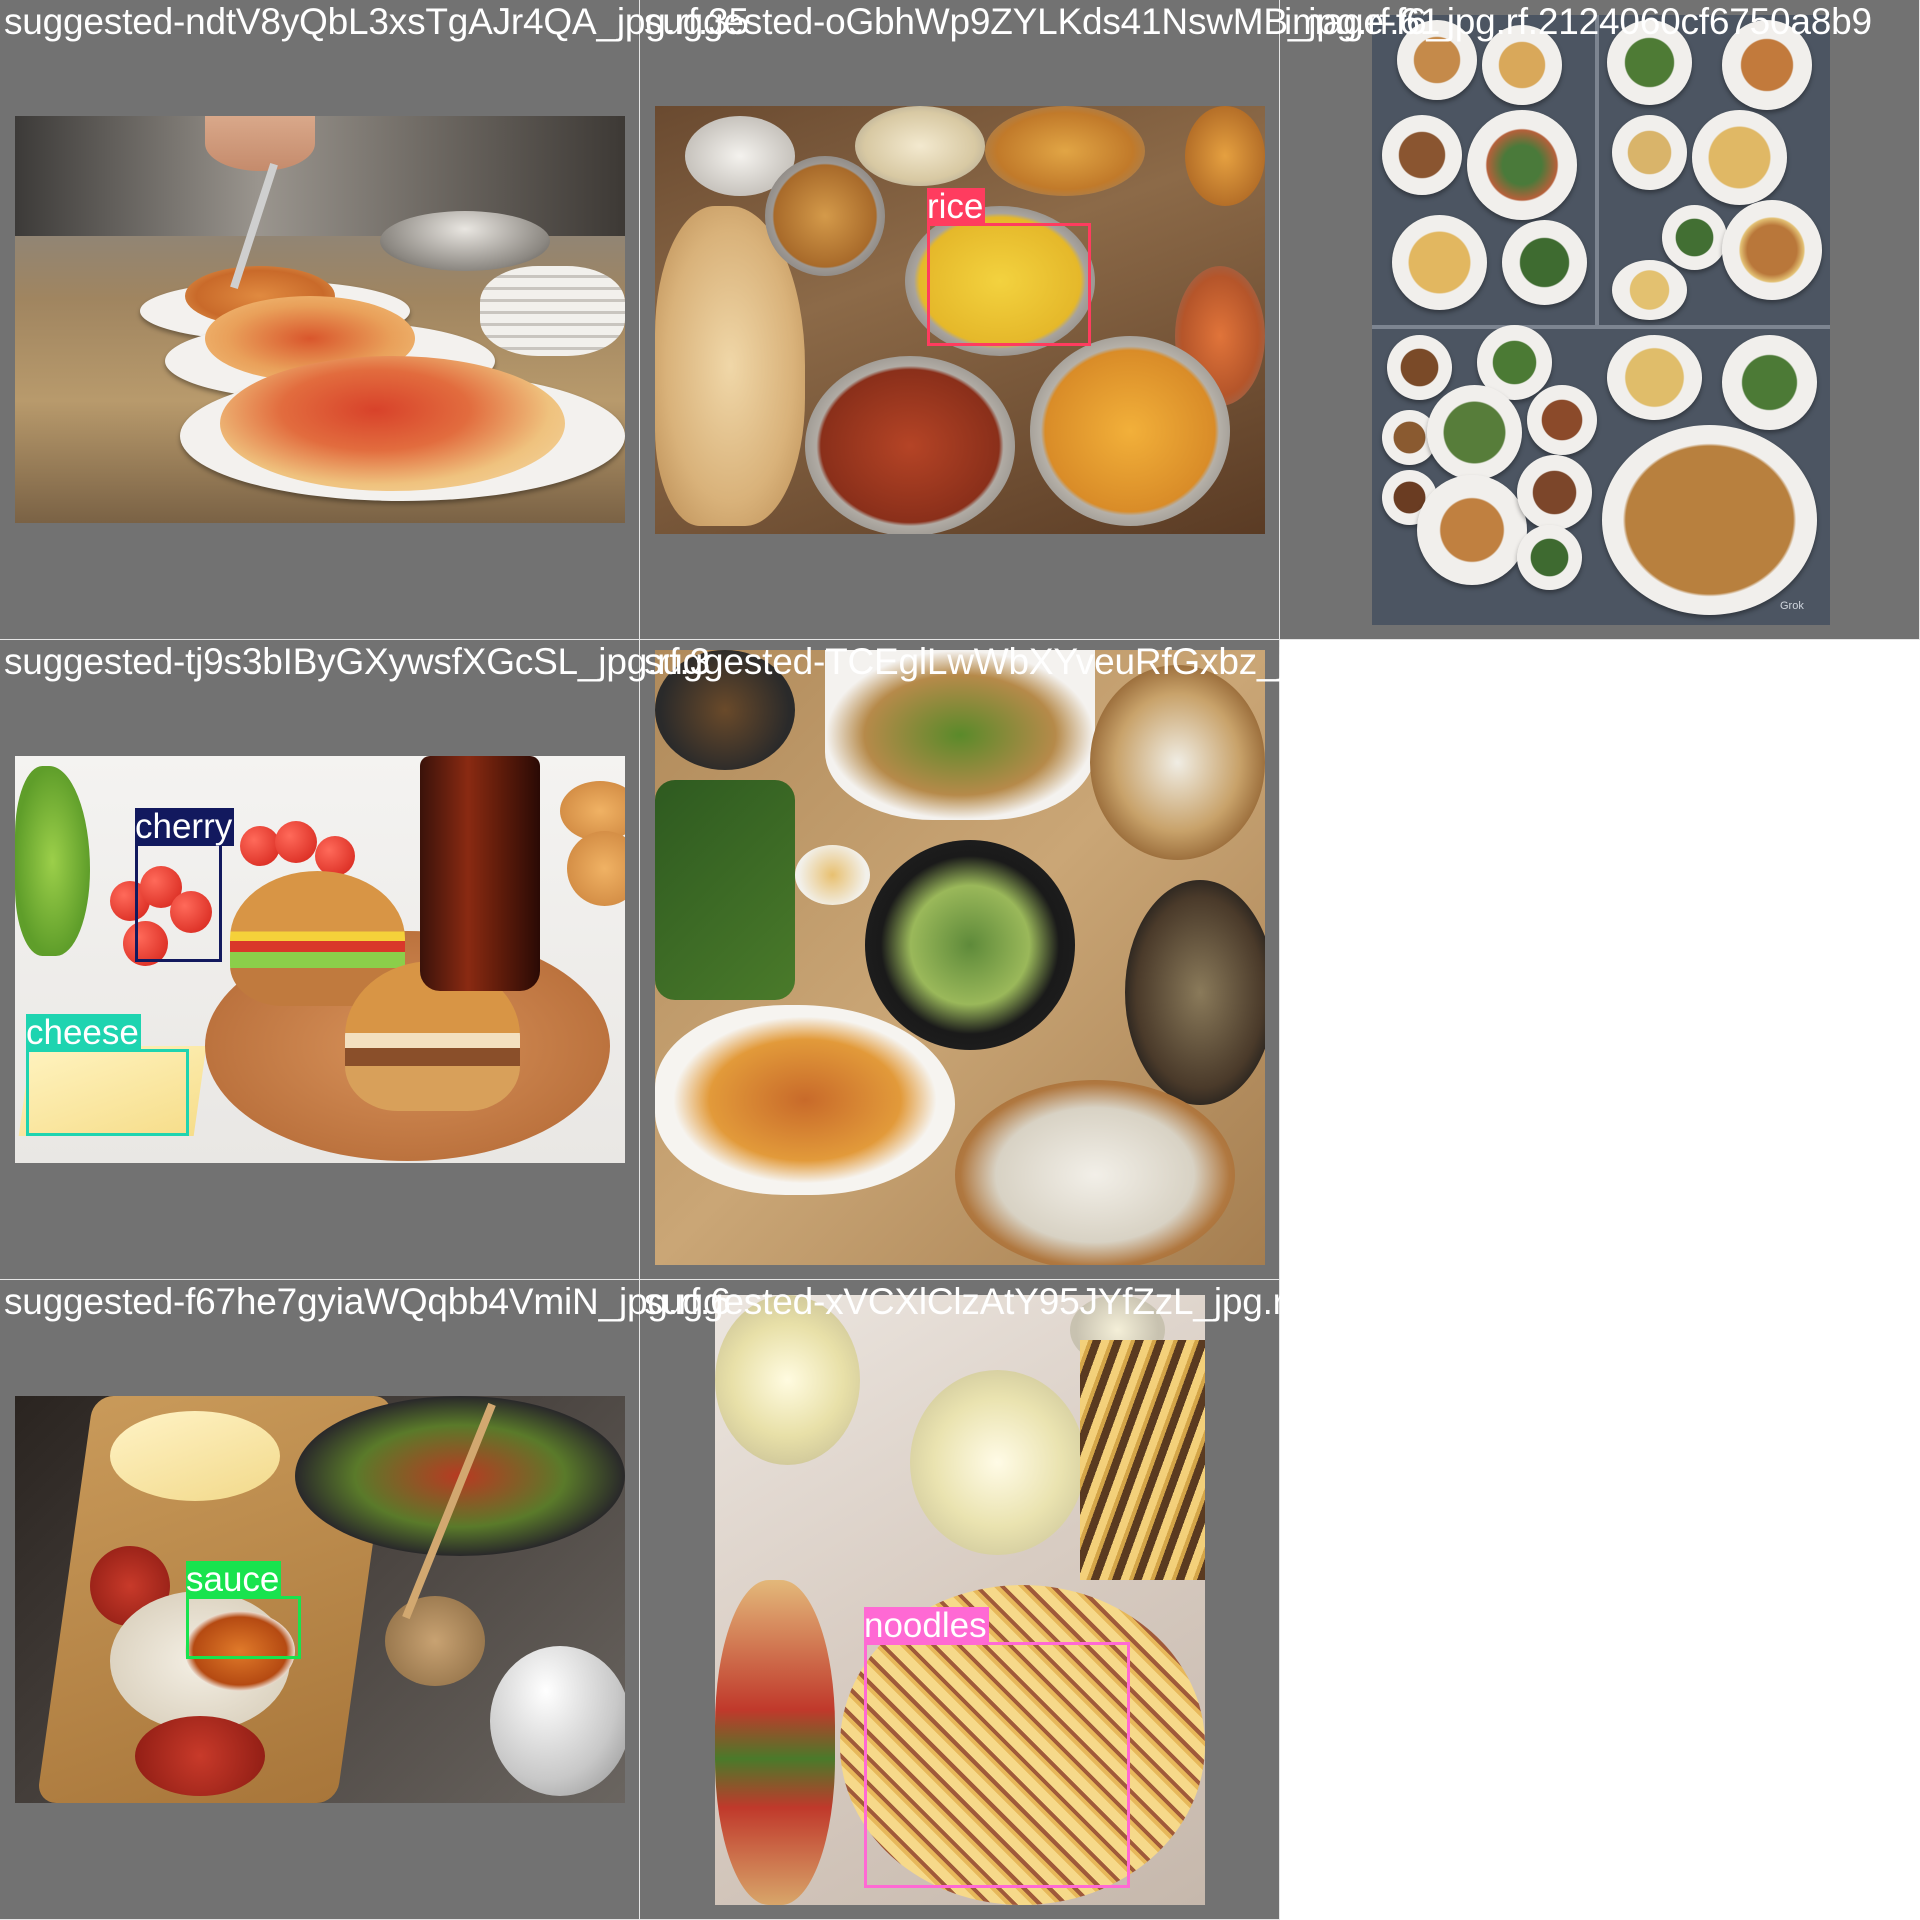 This screenshot has width=1920, height=1920. What do you see at coordinates (970, 945) in the screenshot?
I see `salad-plate` at bounding box center [970, 945].